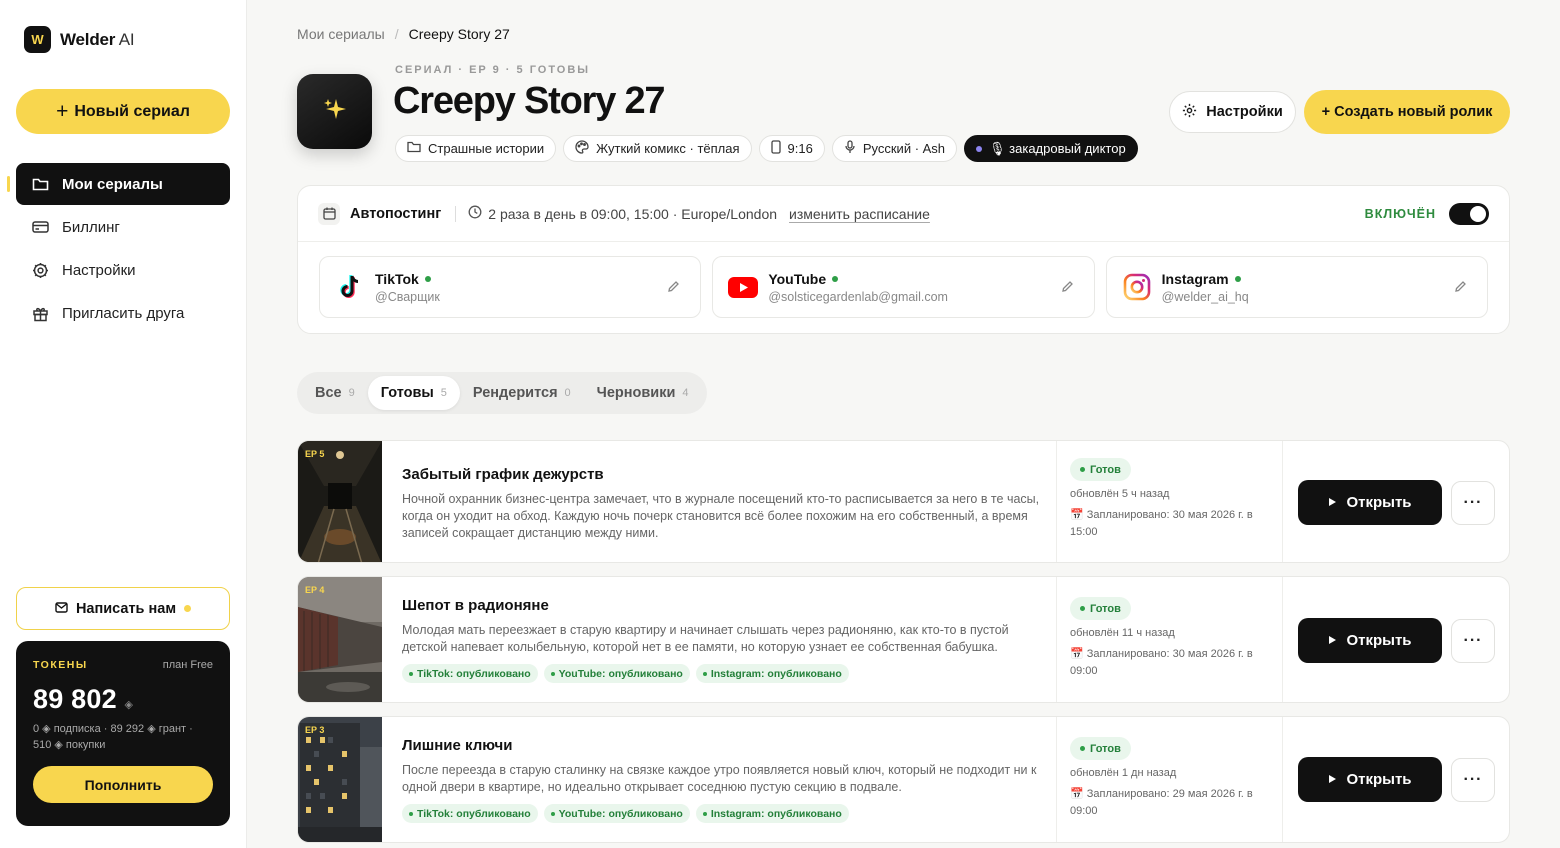 This screenshot has height=848, width=1560. I want to click on chip-voice: Русский · Ash, so click(894, 148).